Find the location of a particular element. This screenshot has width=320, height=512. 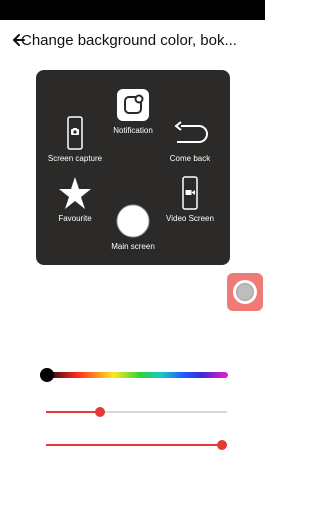

menu-item-favourite: Favourite is located at coordinates (75, 200).